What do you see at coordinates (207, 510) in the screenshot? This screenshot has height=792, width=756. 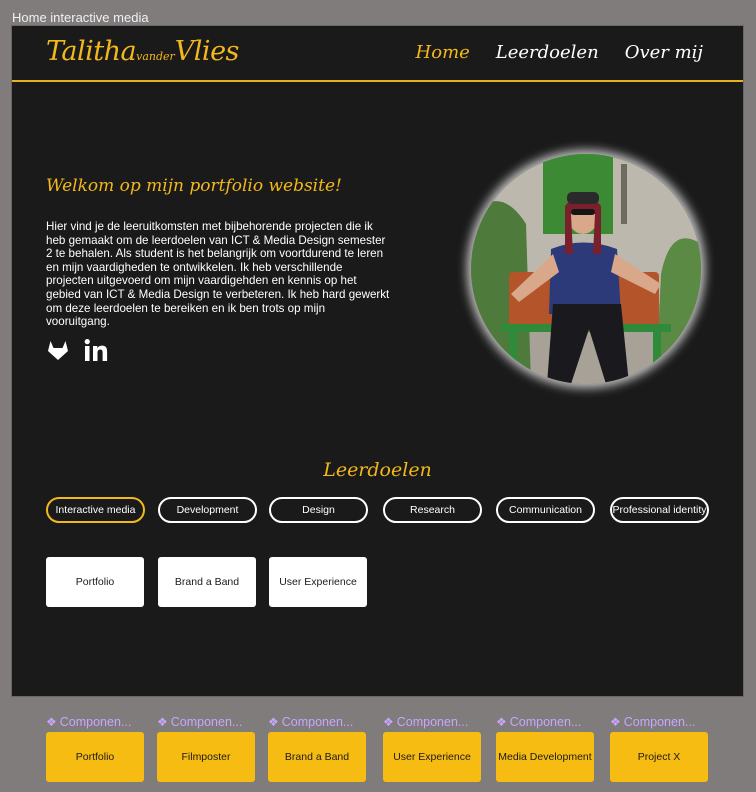 I see `tab-development: Development` at bounding box center [207, 510].